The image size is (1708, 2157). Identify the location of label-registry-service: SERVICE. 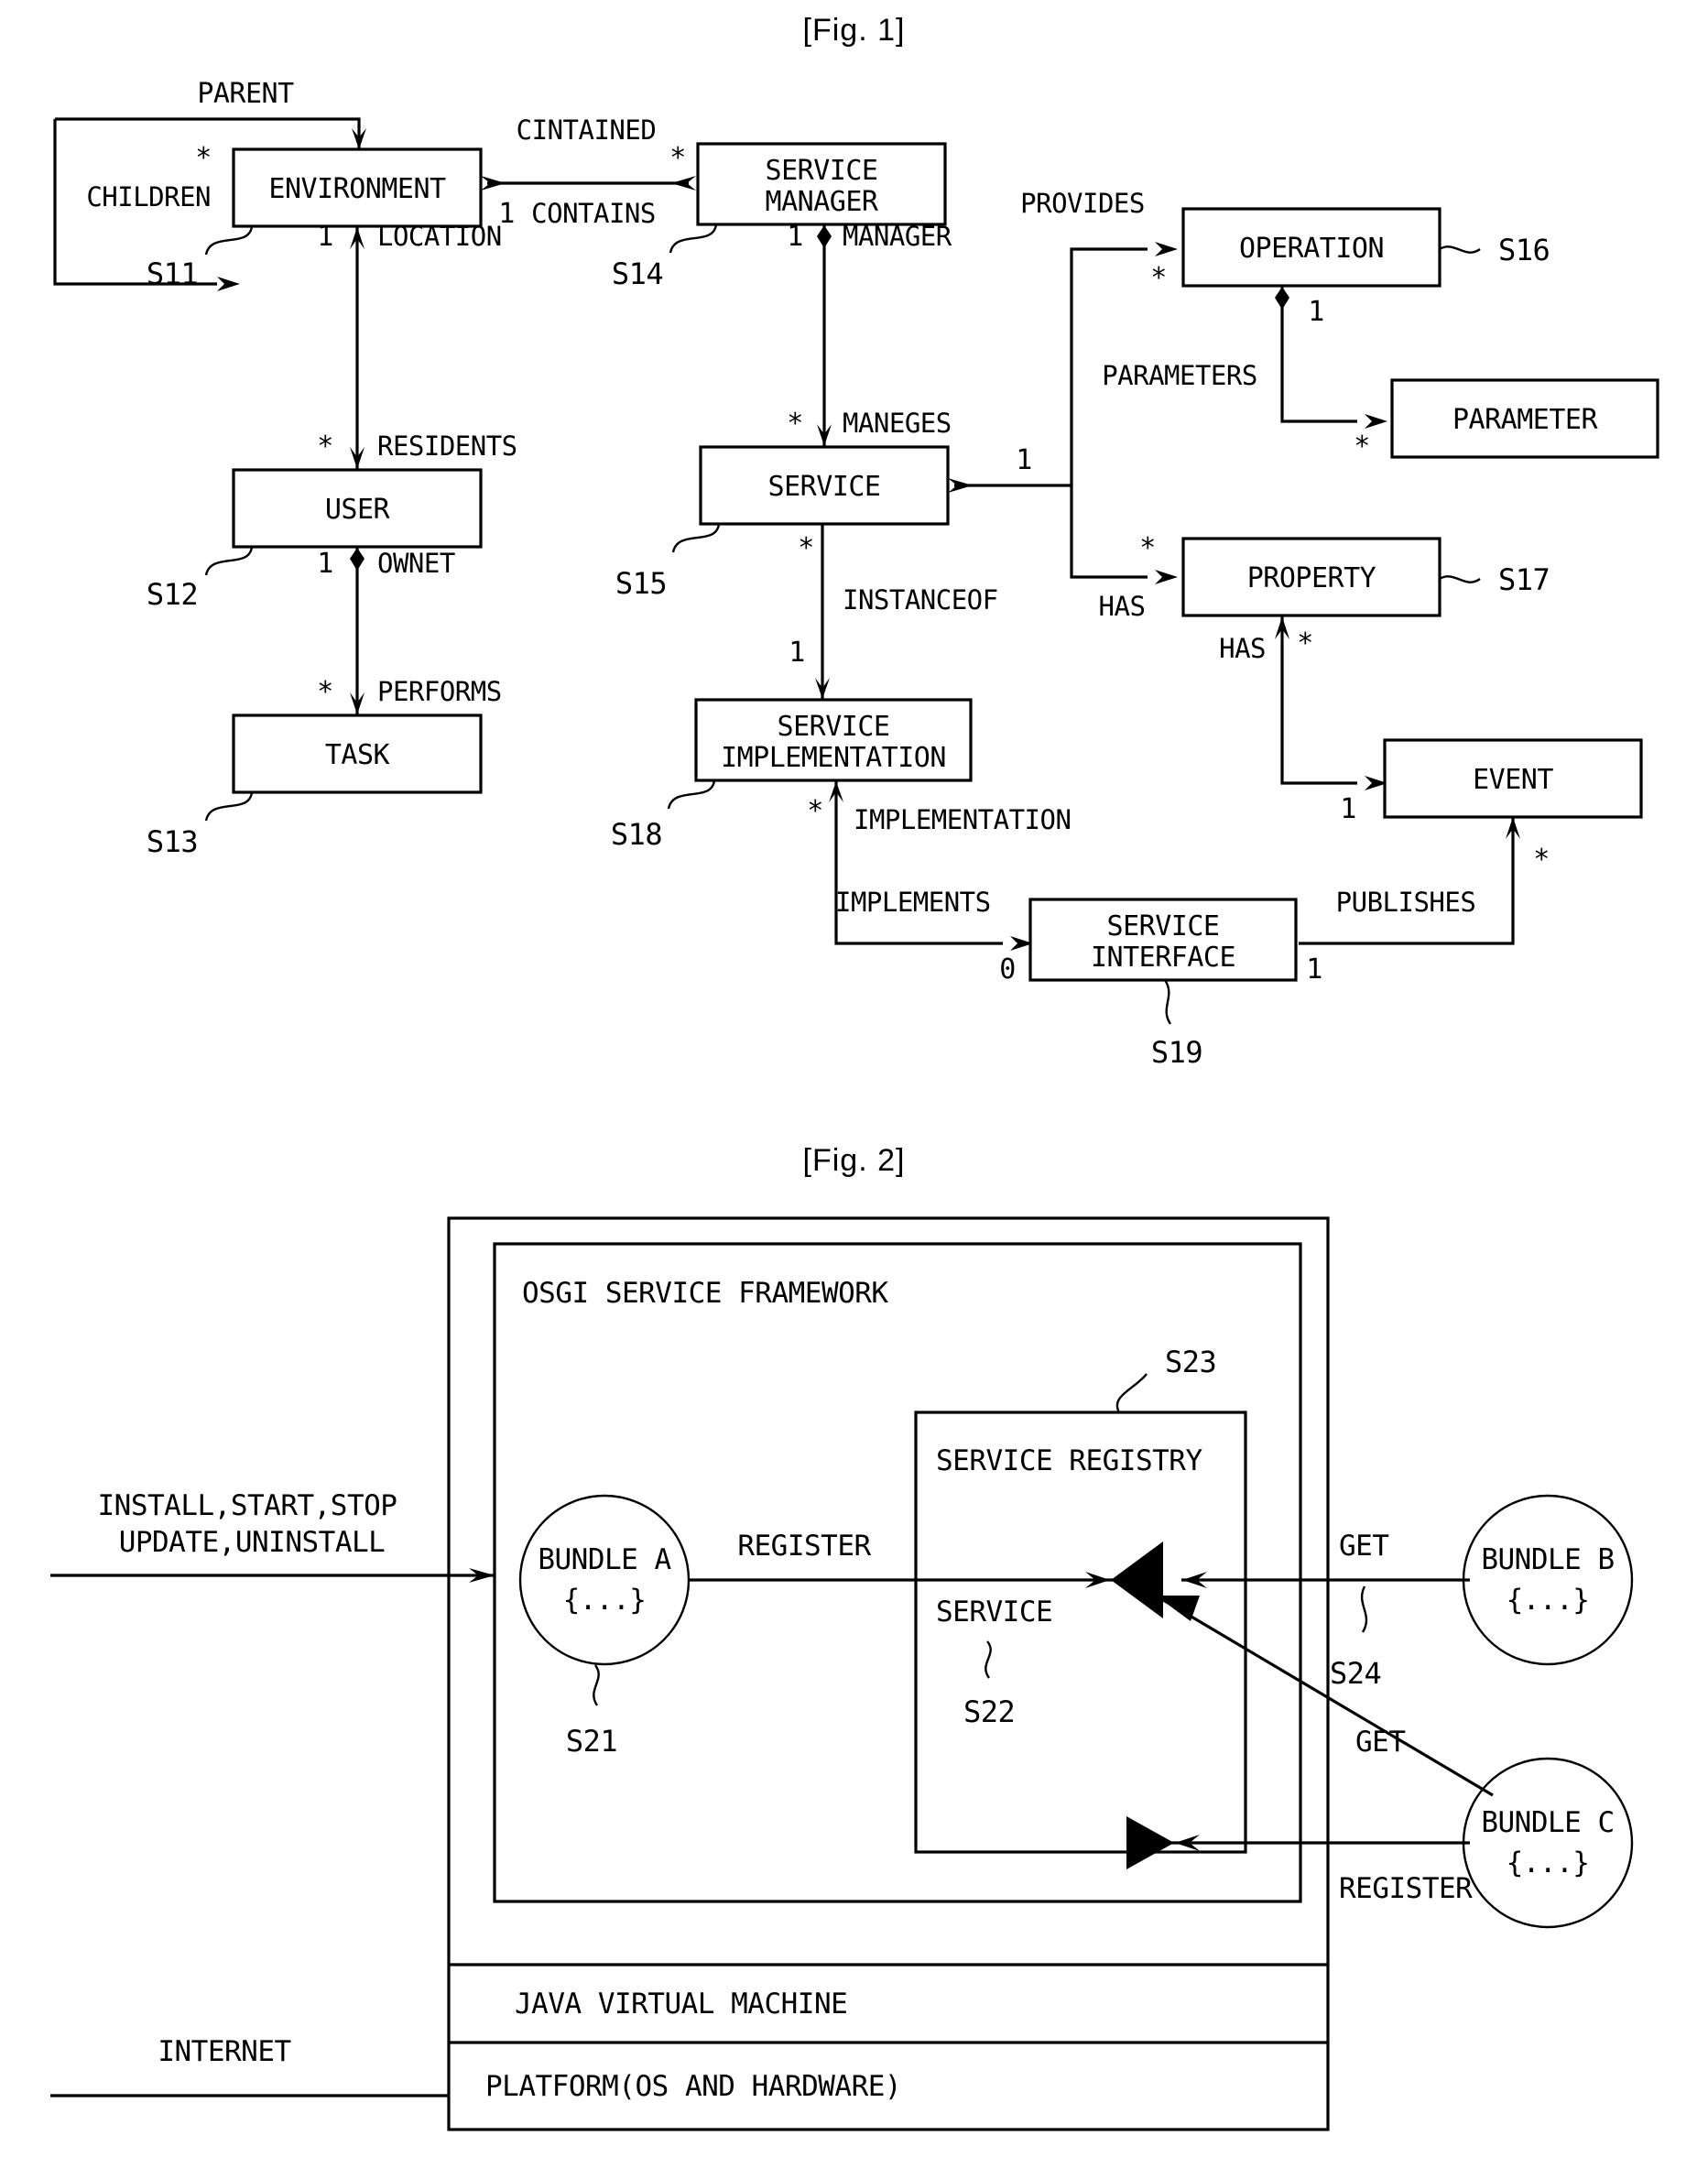
(994, 1612).